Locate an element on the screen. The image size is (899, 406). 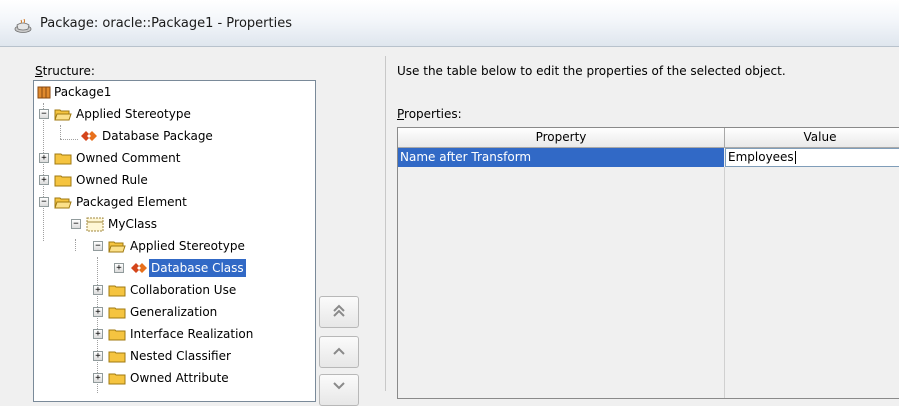
title-bar: Package: oracle::Package1 - Properties is located at coordinates (449, 23).